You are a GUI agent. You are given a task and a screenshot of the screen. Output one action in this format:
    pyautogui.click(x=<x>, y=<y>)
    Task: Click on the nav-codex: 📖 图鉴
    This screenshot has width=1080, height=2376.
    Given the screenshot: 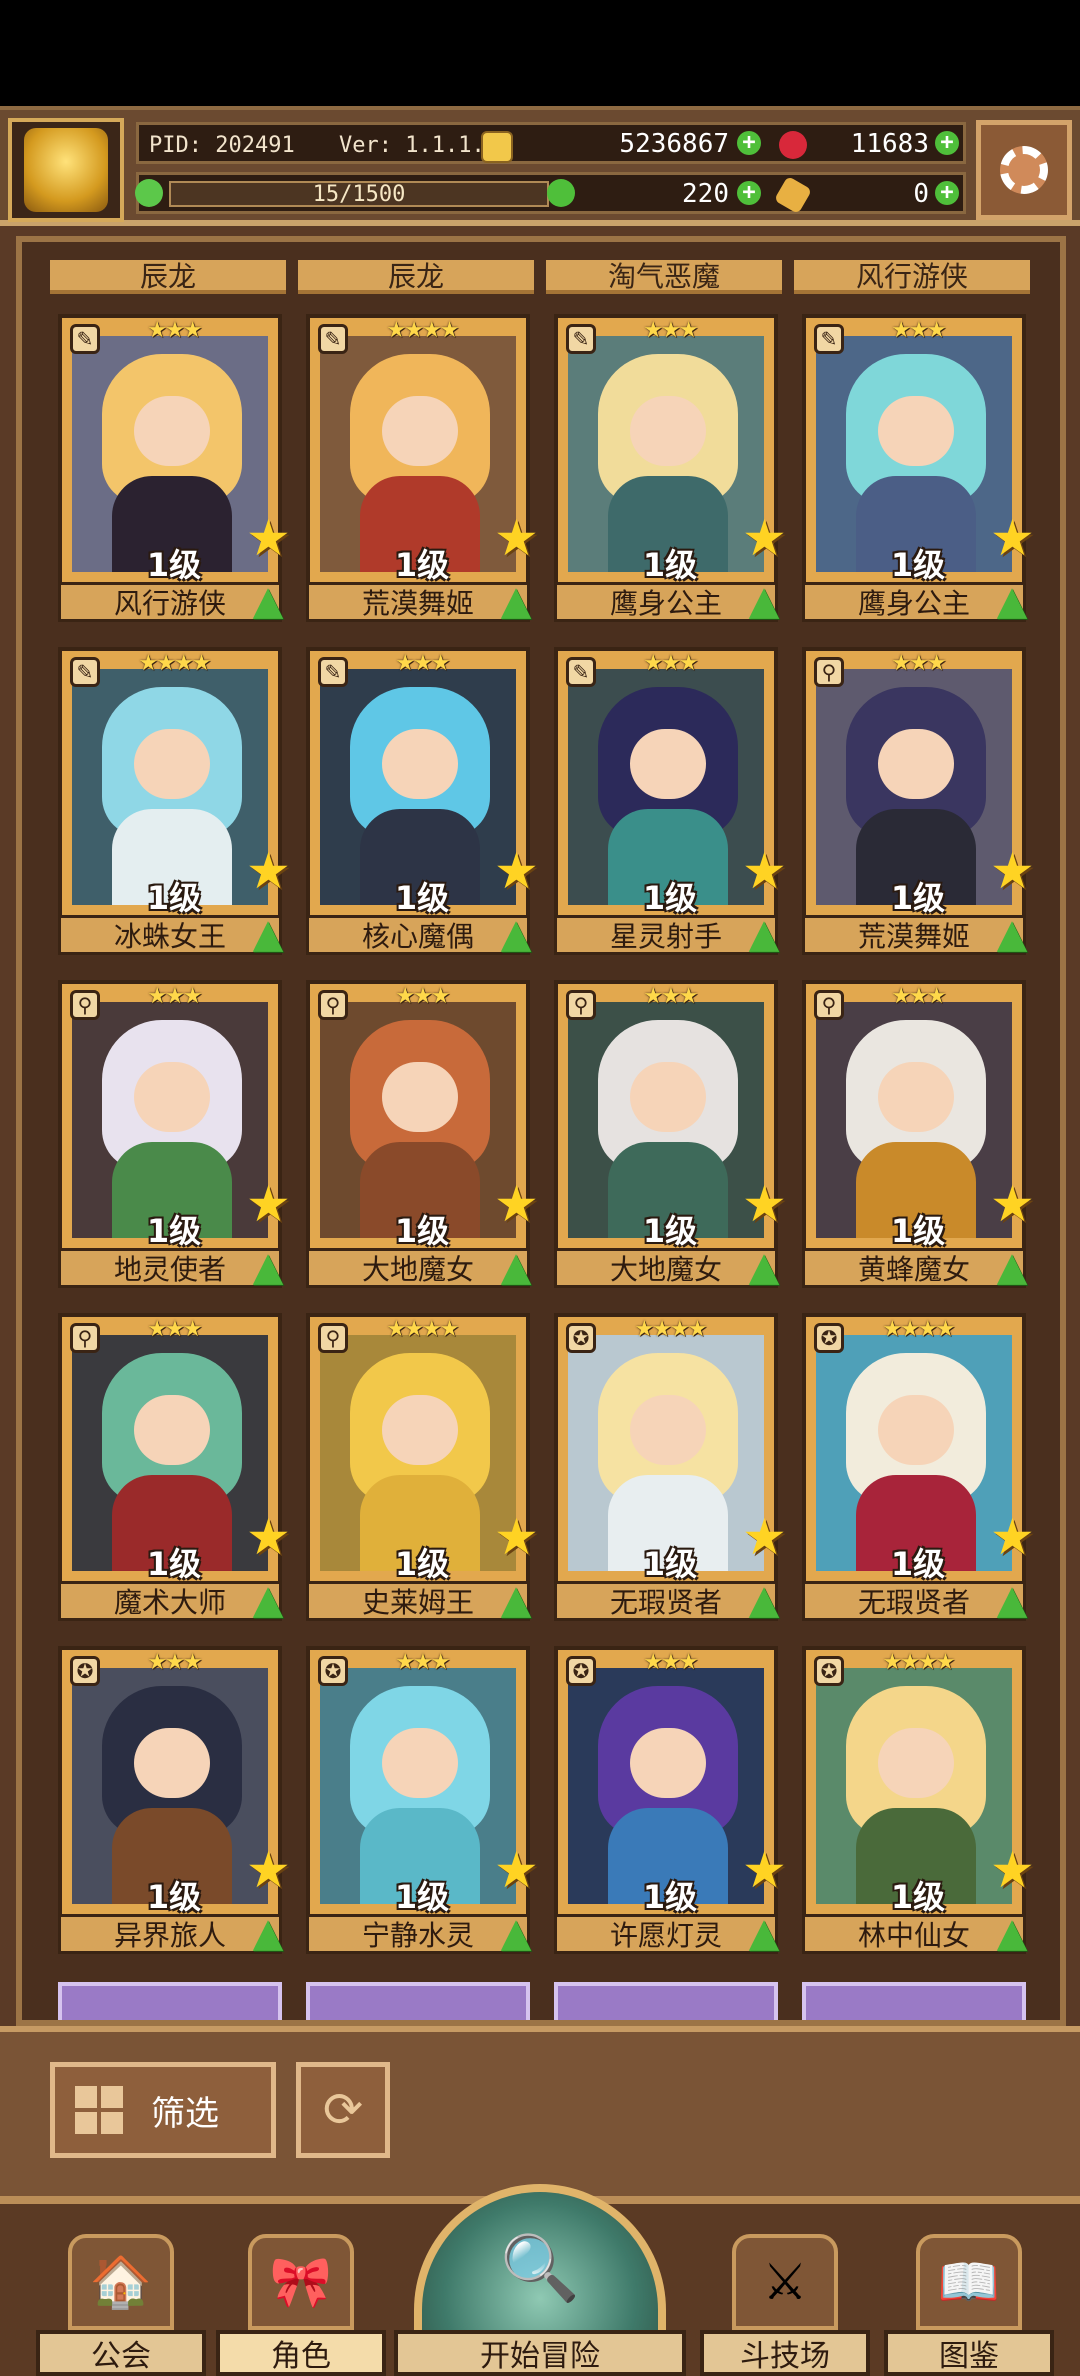 What is the action you would take?
    pyautogui.click(x=969, y=2305)
    